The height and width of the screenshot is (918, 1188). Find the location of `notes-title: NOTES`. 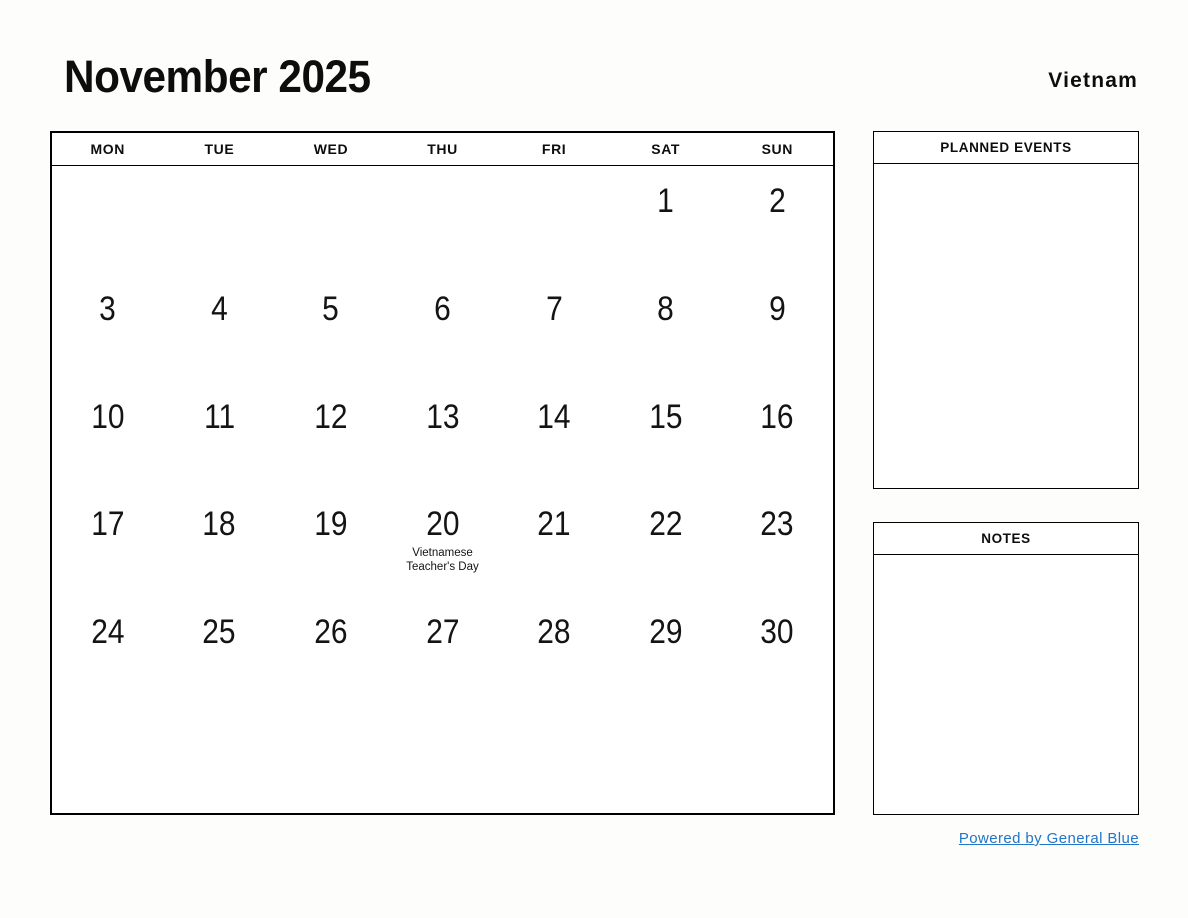

notes-title: NOTES is located at coordinates (1006, 539).